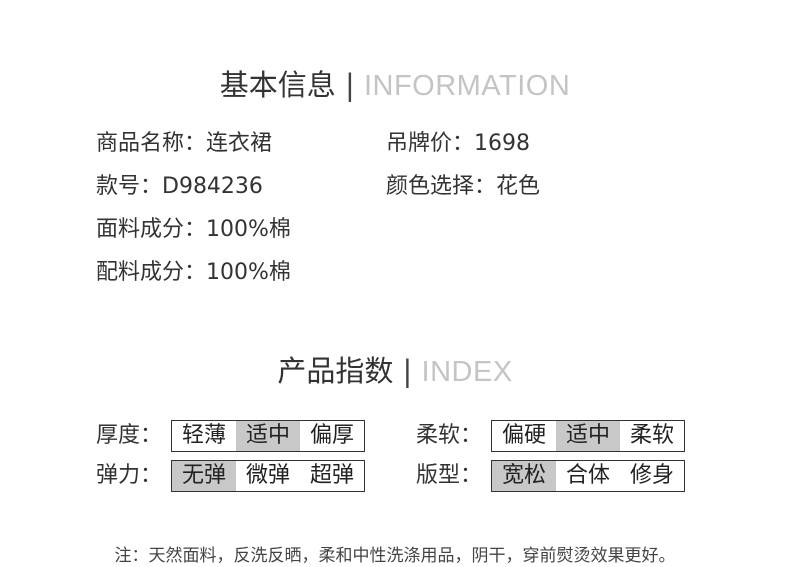  I want to click on thickness-scale: 轻薄 适中 偏厚, so click(268, 436).